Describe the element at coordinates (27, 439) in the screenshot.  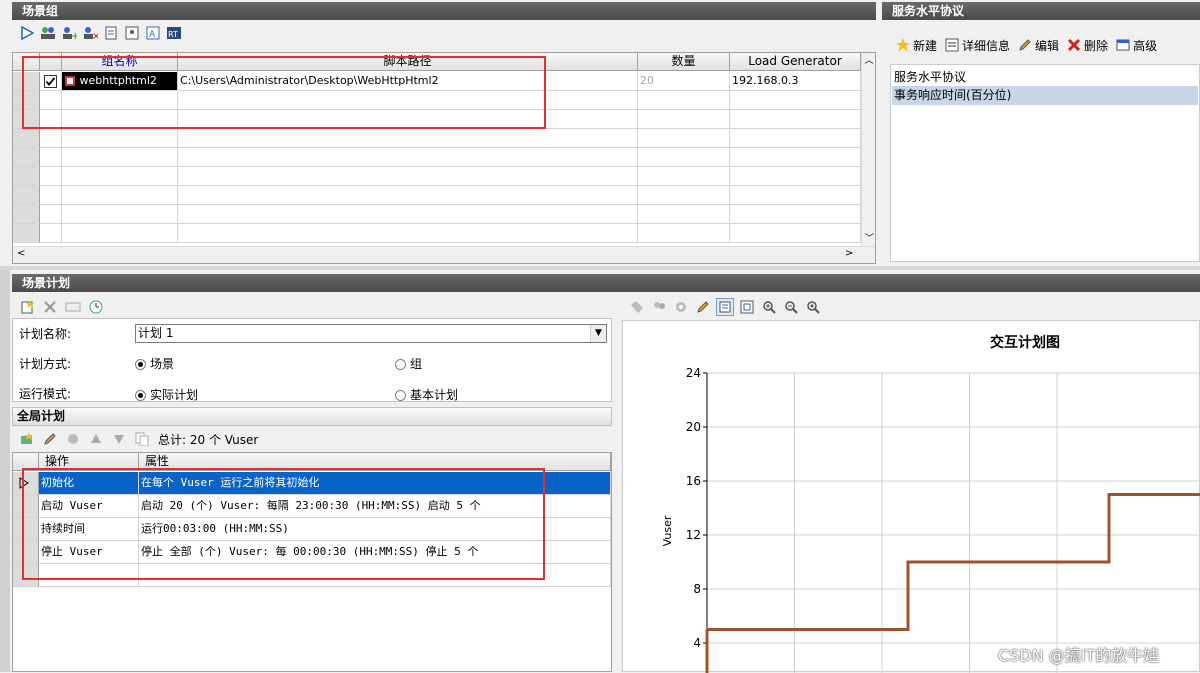
I see `add-action-icon` at that location.